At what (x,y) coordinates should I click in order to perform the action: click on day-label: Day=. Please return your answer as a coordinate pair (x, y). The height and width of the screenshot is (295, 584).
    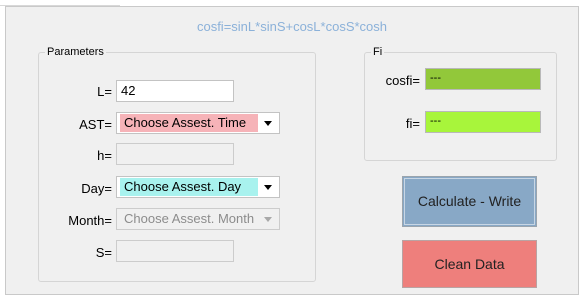
    Looking at the image, I should click on (96, 188).